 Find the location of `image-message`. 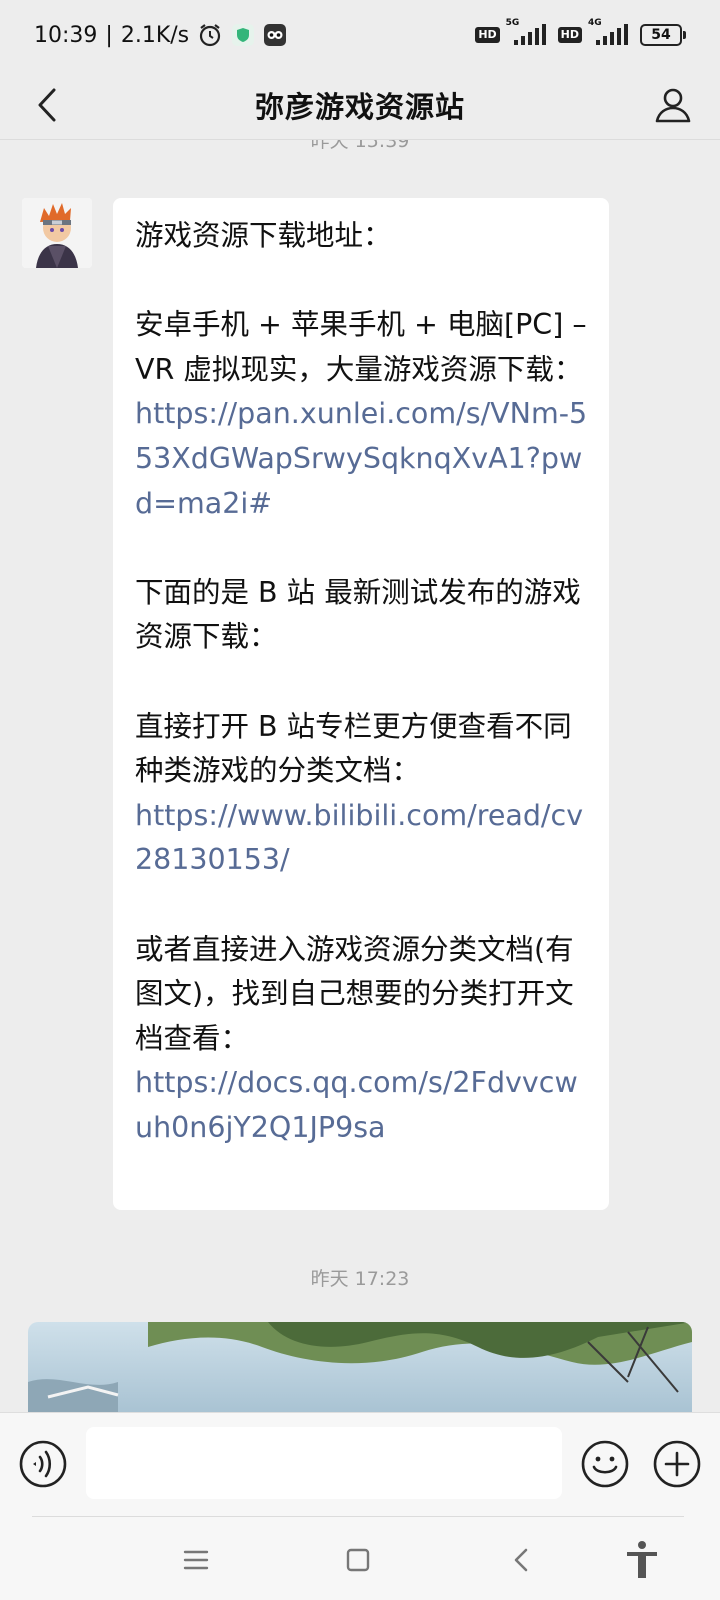

image-message is located at coordinates (360, 1367).